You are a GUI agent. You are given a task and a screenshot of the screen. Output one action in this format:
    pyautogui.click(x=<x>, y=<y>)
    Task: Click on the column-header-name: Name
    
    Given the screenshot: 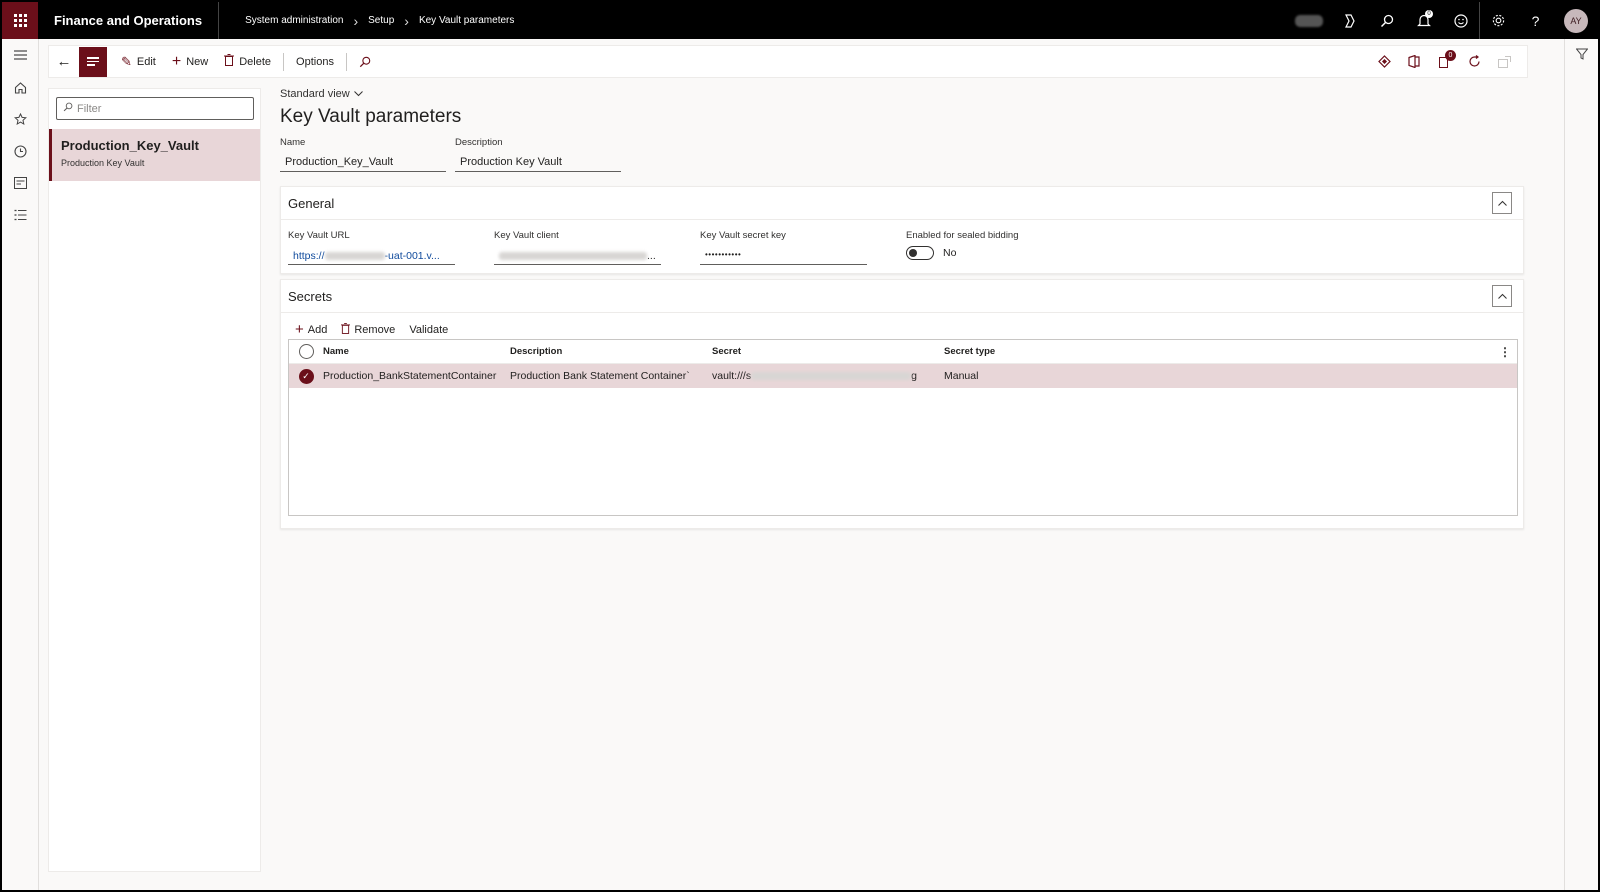 What is the action you would take?
    pyautogui.click(x=416, y=351)
    